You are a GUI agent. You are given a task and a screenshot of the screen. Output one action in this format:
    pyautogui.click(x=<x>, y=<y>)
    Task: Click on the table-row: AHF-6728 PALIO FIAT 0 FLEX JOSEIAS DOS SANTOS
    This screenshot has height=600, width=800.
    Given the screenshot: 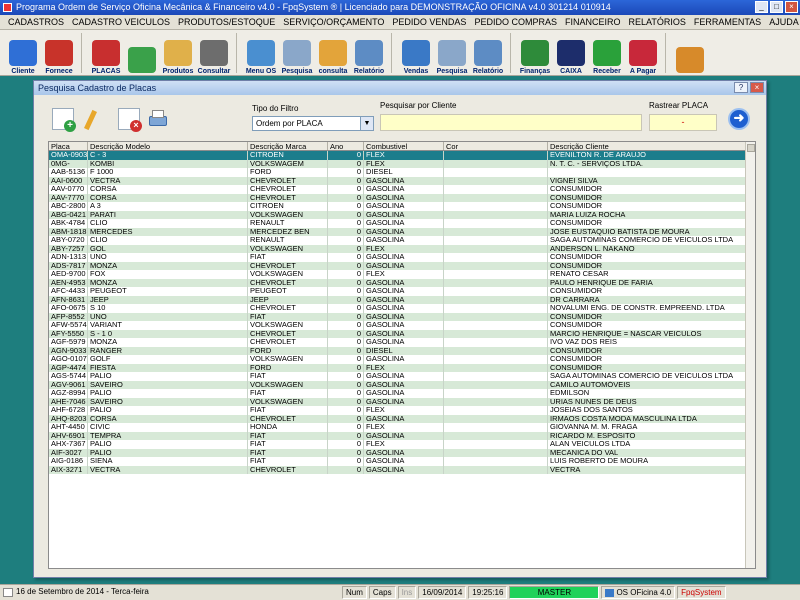 What is the action you would take?
    pyautogui.click(x=402, y=410)
    